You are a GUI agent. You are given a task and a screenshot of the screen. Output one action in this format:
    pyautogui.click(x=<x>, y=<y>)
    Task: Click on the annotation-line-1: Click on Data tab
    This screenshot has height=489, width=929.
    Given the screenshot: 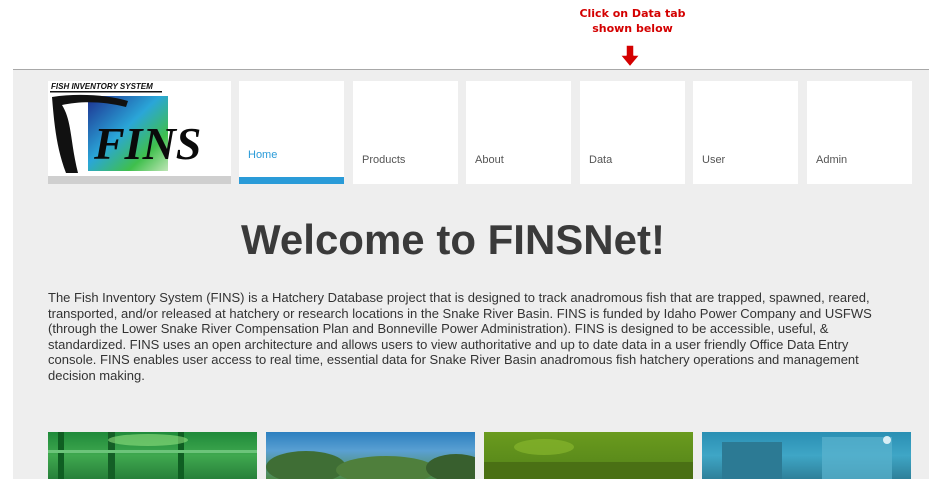 What is the action you would take?
    pyautogui.click(x=632, y=13)
    